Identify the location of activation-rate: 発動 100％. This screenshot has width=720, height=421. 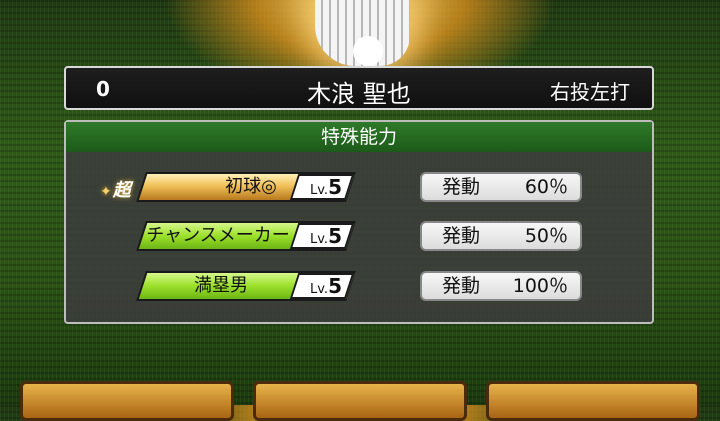
(501, 286).